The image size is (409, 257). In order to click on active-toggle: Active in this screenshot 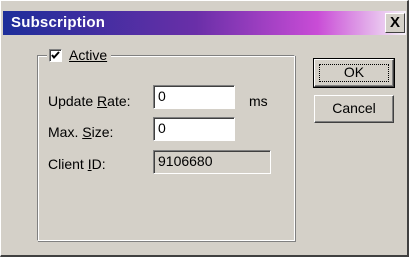, I will do `click(79, 55)`.